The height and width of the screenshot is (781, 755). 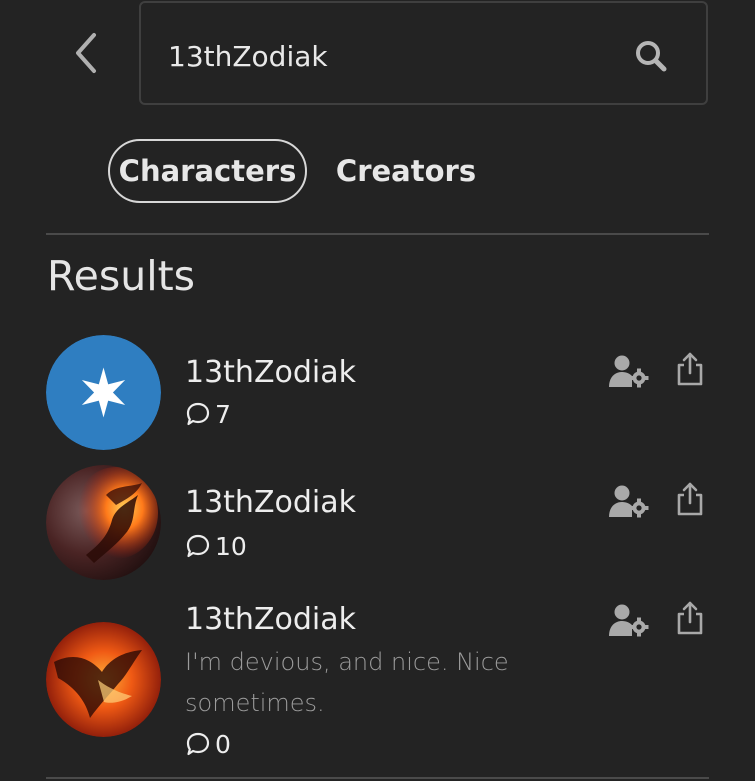 What do you see at coordinates (347, 682) in the screenshot?
I see `result-description: I'm devious, and nice. Nice sometimes.` at bounding box center [347, 682].